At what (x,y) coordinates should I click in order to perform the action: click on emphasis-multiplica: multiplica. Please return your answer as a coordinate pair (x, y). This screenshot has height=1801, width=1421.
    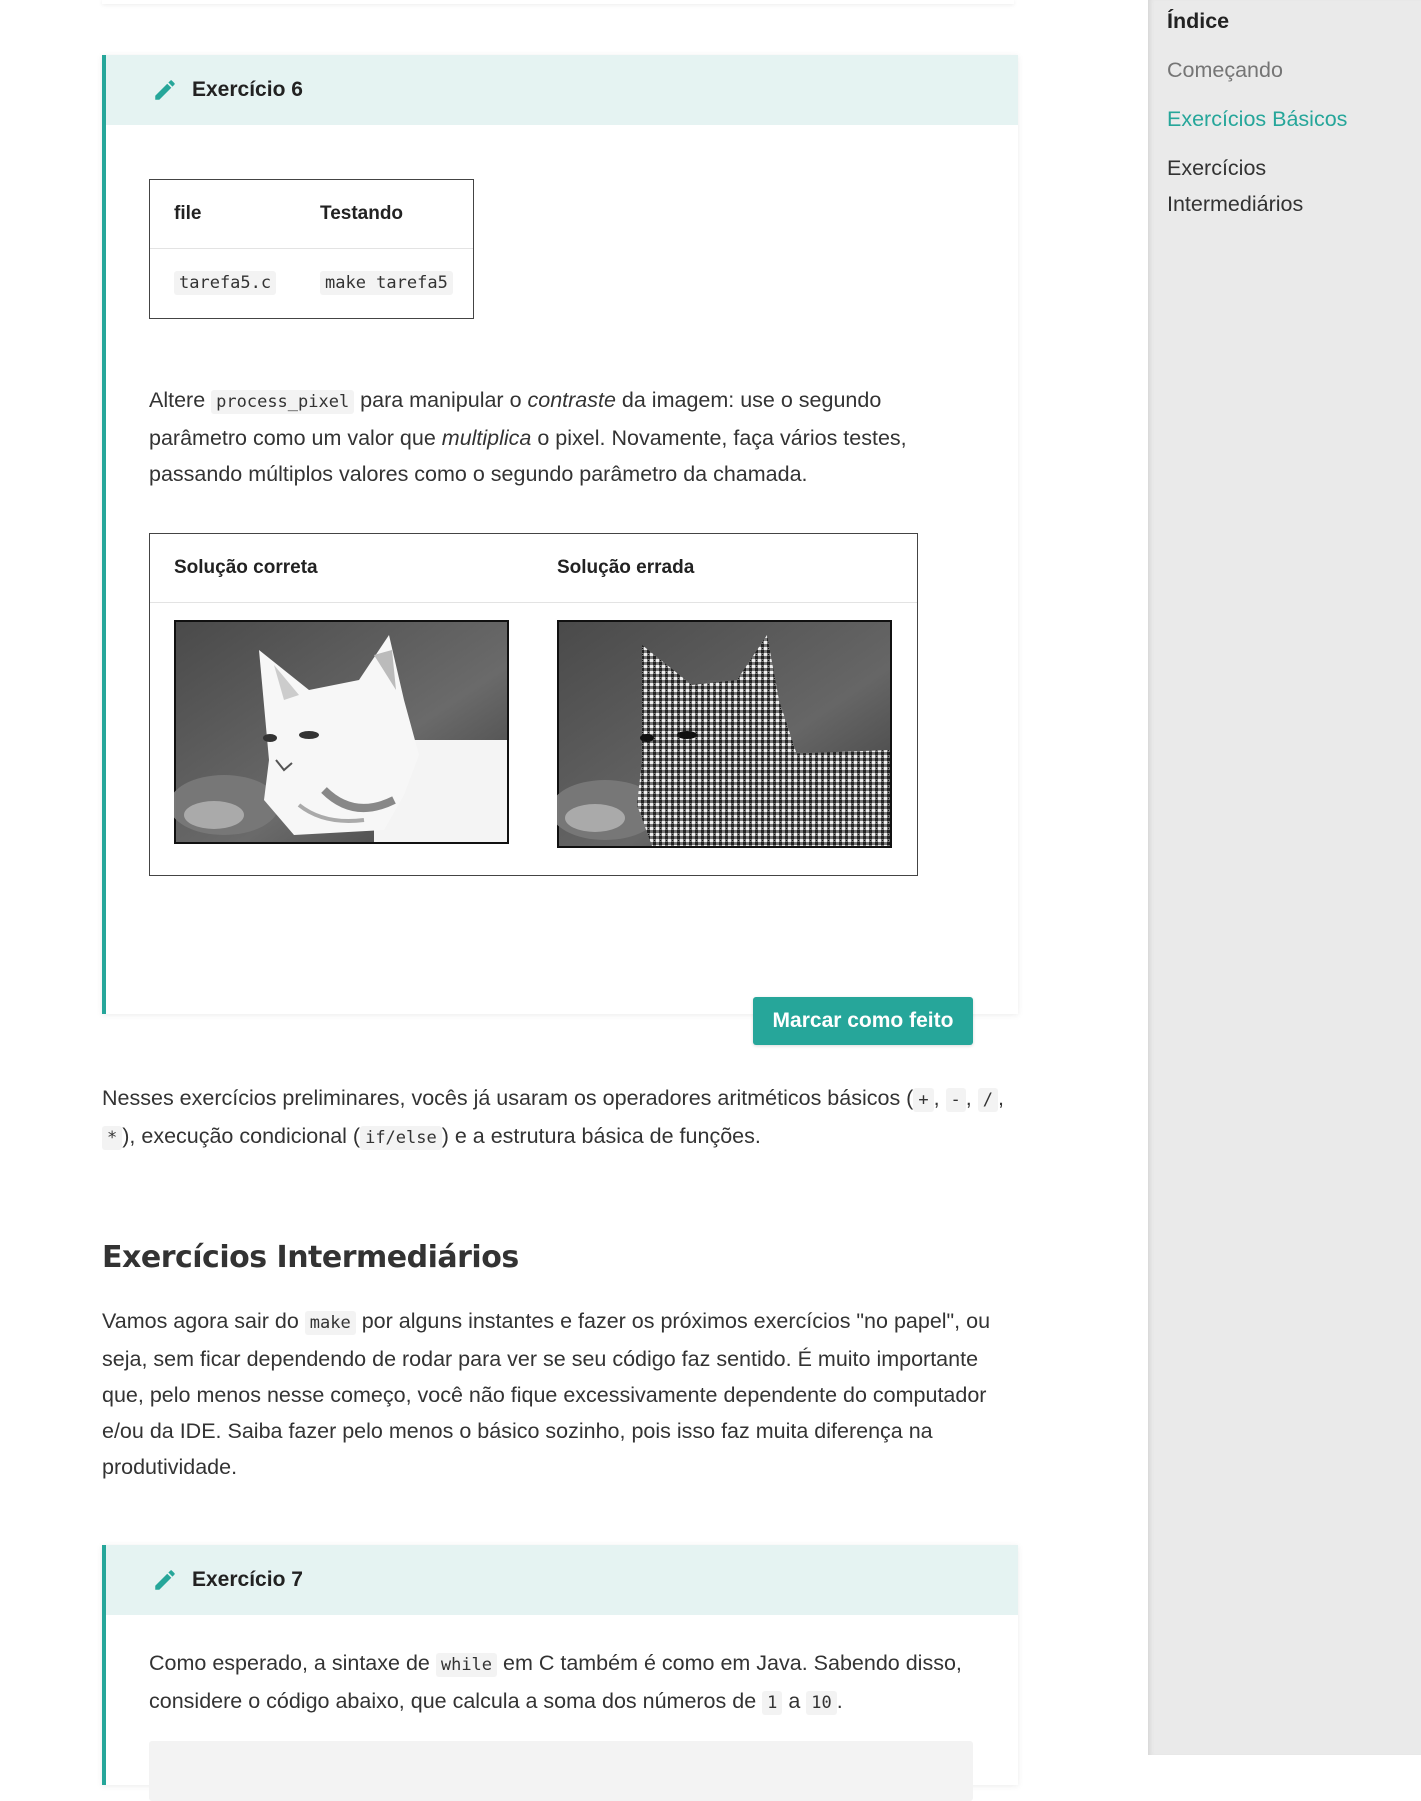
    Looking at the image, I should click on (486, 438).